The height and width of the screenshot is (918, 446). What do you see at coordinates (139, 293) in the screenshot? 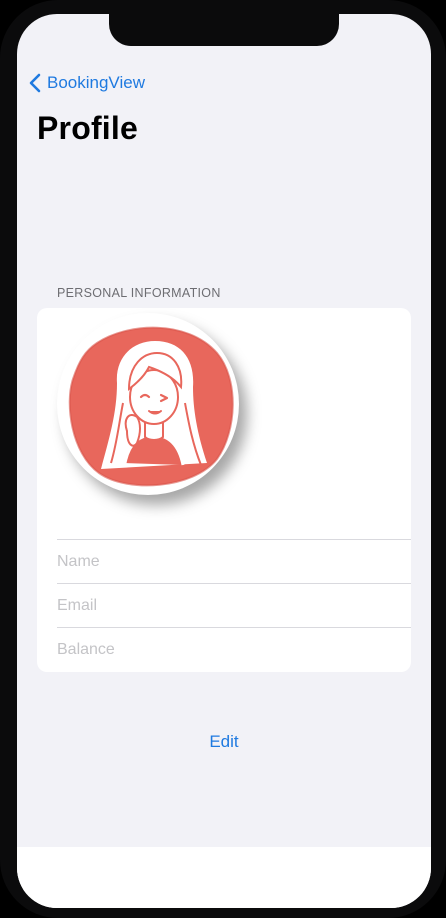
I see `section-header-personal-information: PERSONAL INFORMATION` at bounding box center [139, 293].